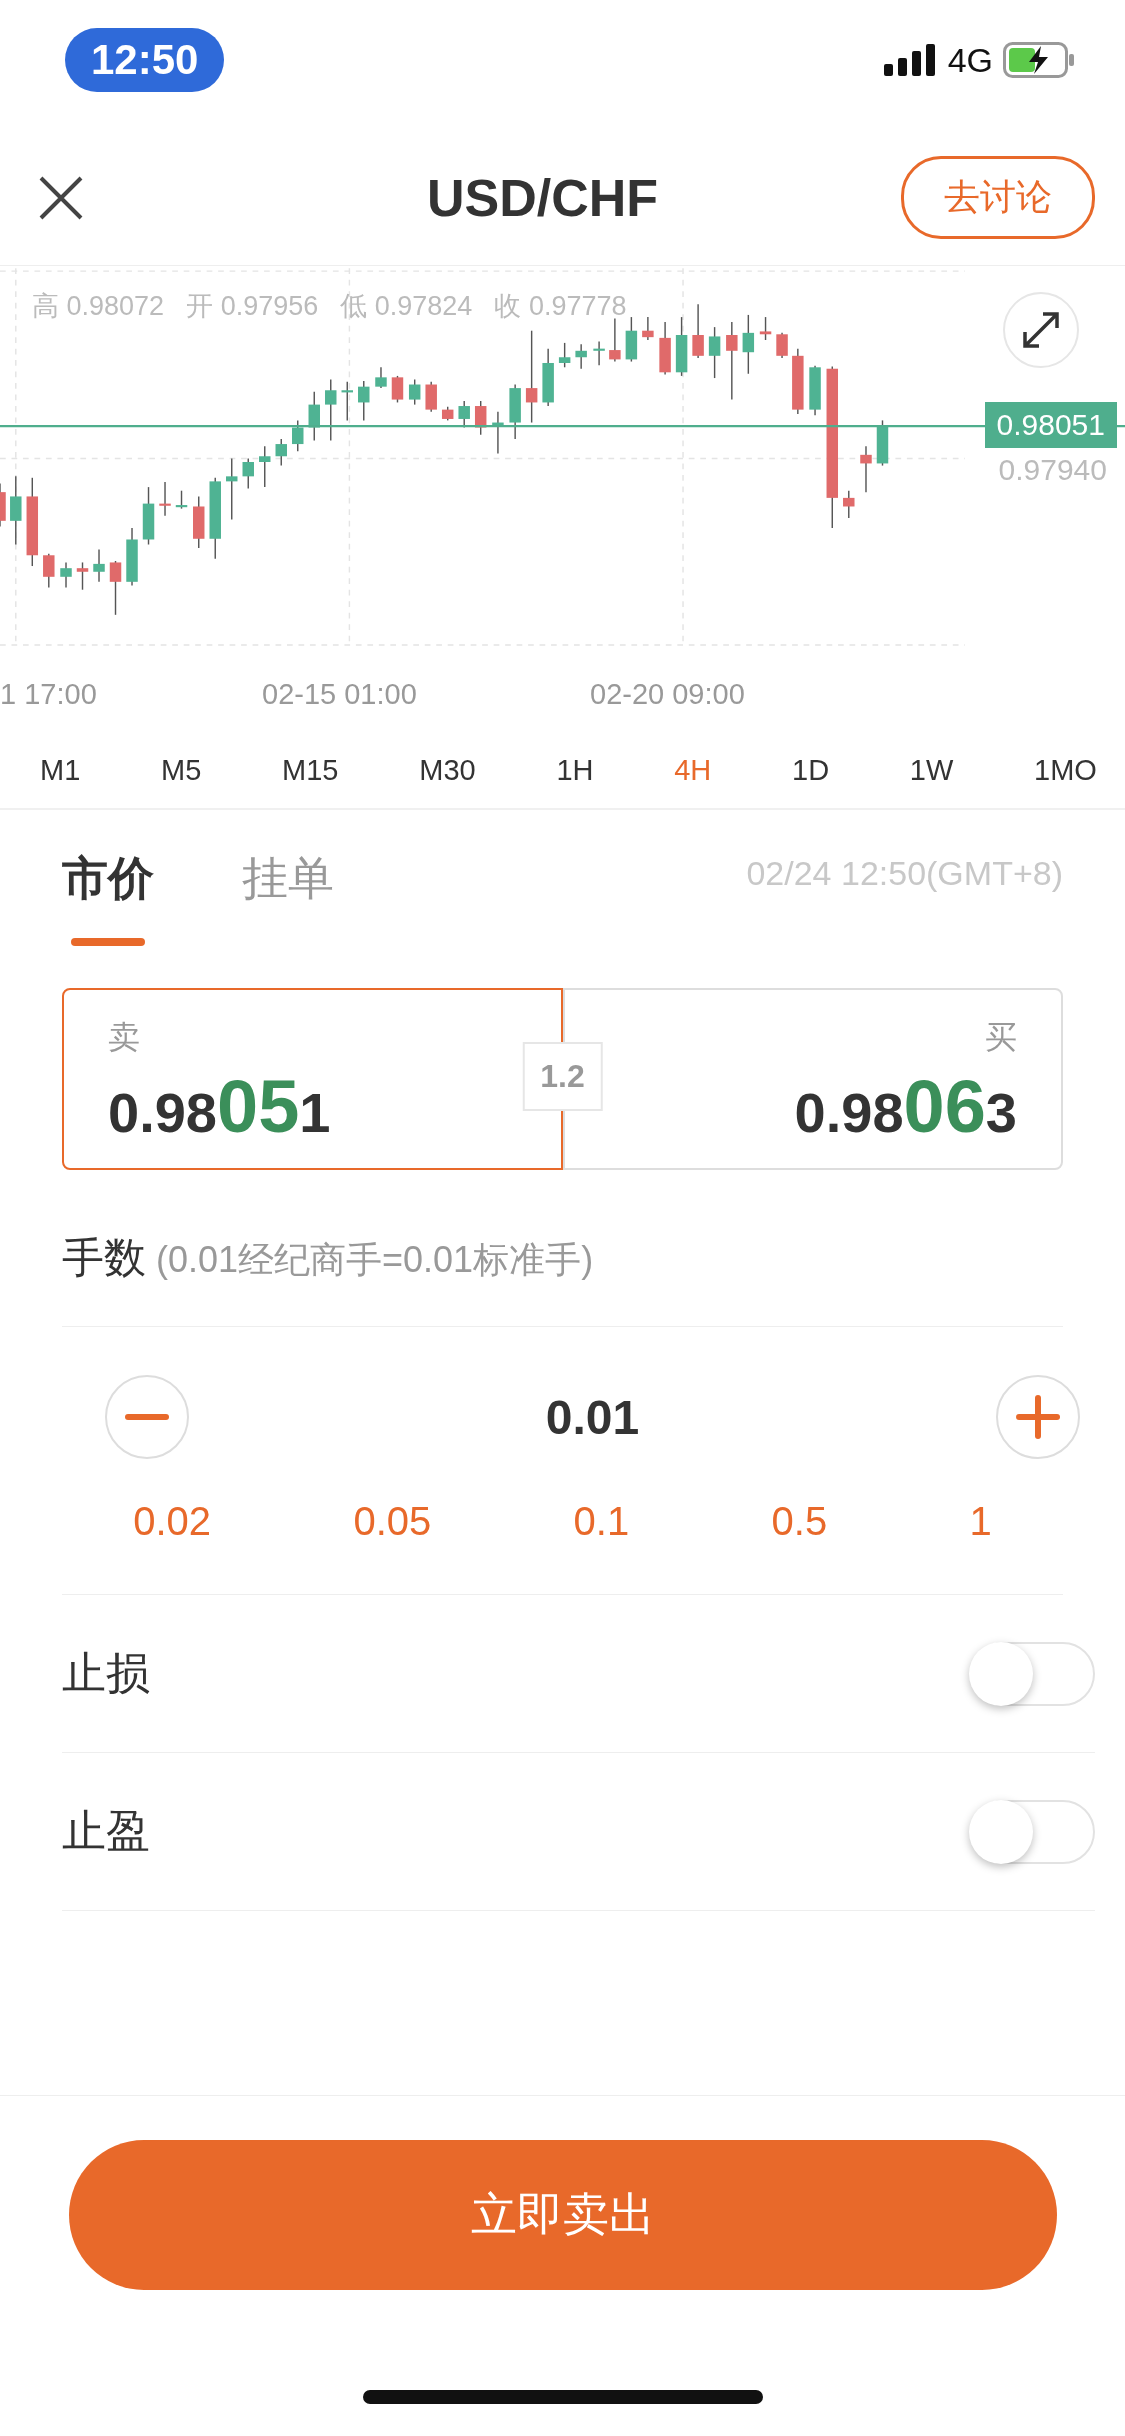 Image resolution: width=1125 pixels, height=2436 pixels. Describe the element at coordinates (181, 770) in the screenshot. I see `period-tab: M5` at that location.